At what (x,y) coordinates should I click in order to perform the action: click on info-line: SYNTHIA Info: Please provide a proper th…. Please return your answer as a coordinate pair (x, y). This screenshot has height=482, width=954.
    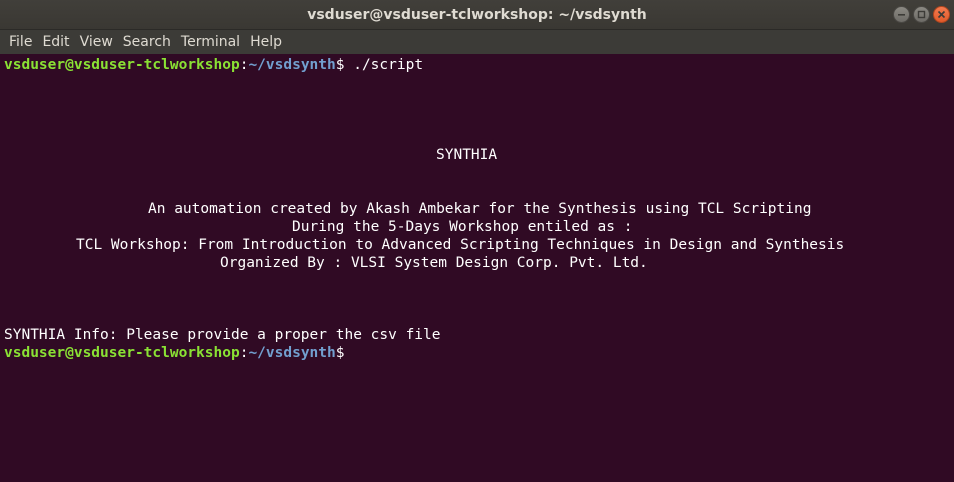
    Looking at the image, I should click on (222, 335).